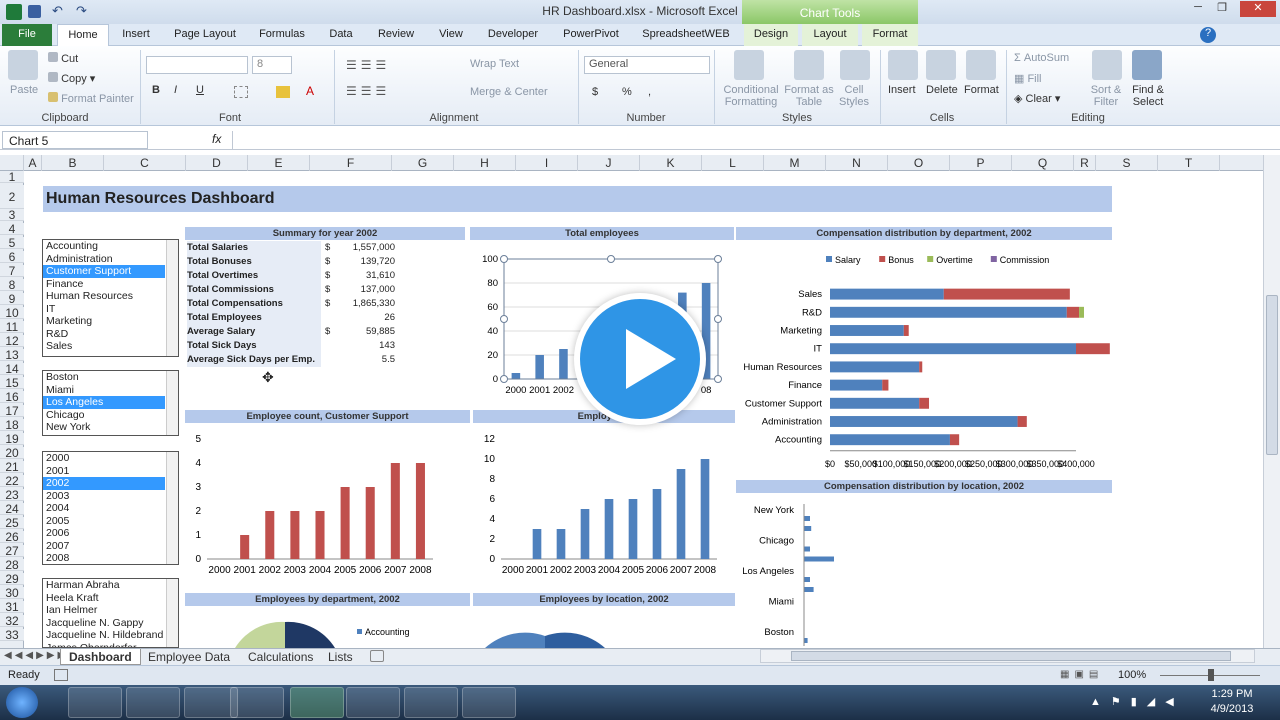  What do you see at coordinates (175, 90) in the screenshot?
I see `italic-button: I` at bounding box center [175, 90].